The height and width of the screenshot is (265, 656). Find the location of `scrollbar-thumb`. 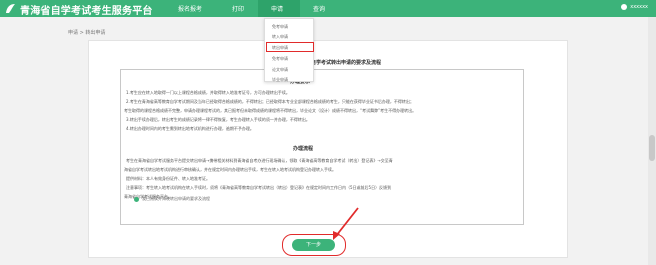

scrollbar-thumb is located at coordinates (652, 148).